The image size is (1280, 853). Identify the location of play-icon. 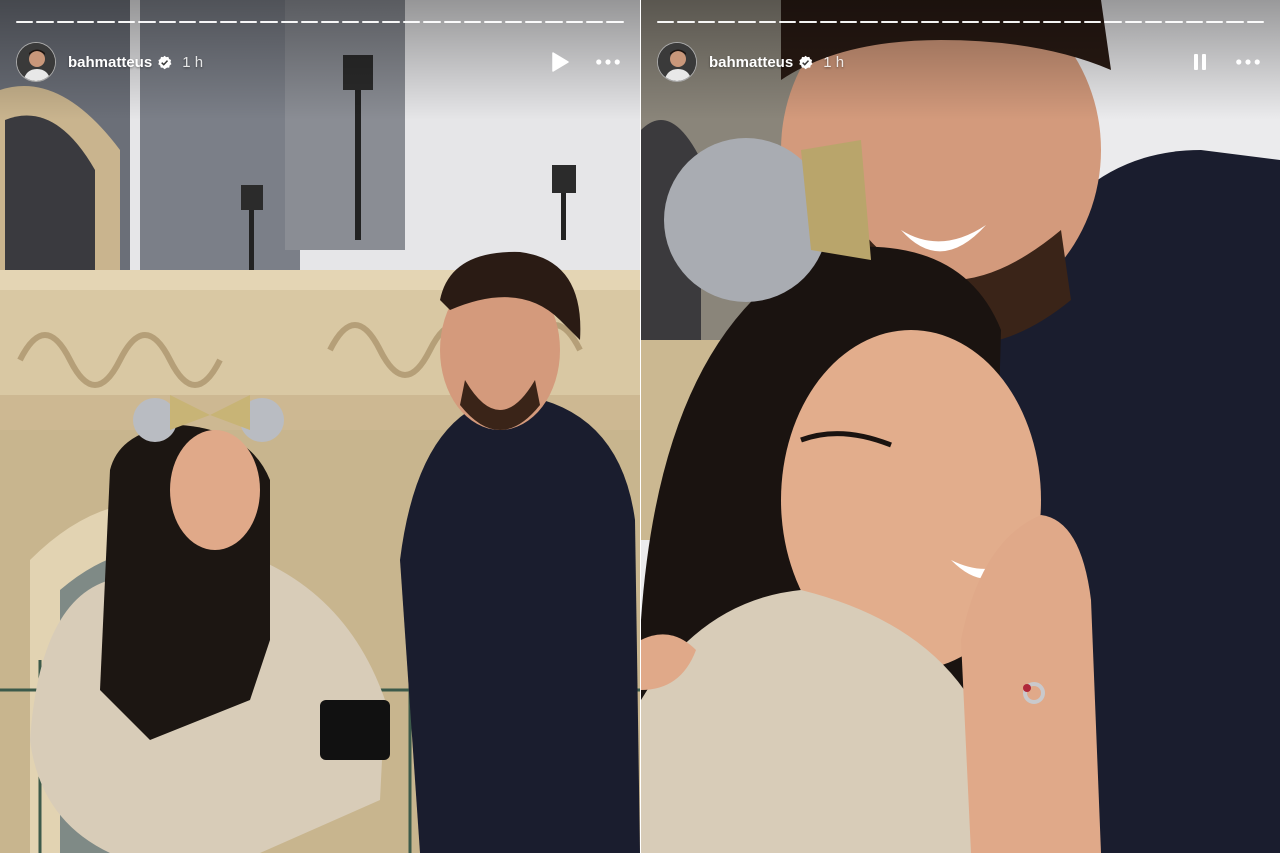
(560, 62).